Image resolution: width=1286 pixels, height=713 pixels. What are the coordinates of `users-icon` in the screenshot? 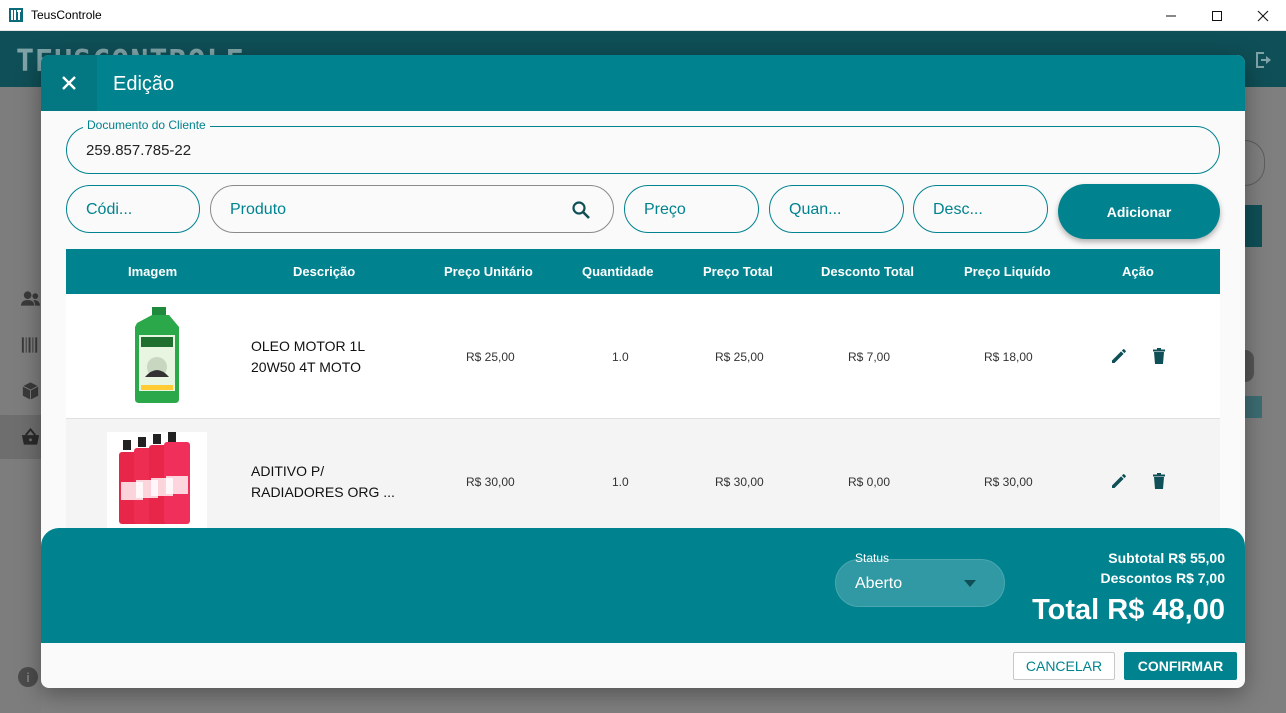 It's located at (30, 298).